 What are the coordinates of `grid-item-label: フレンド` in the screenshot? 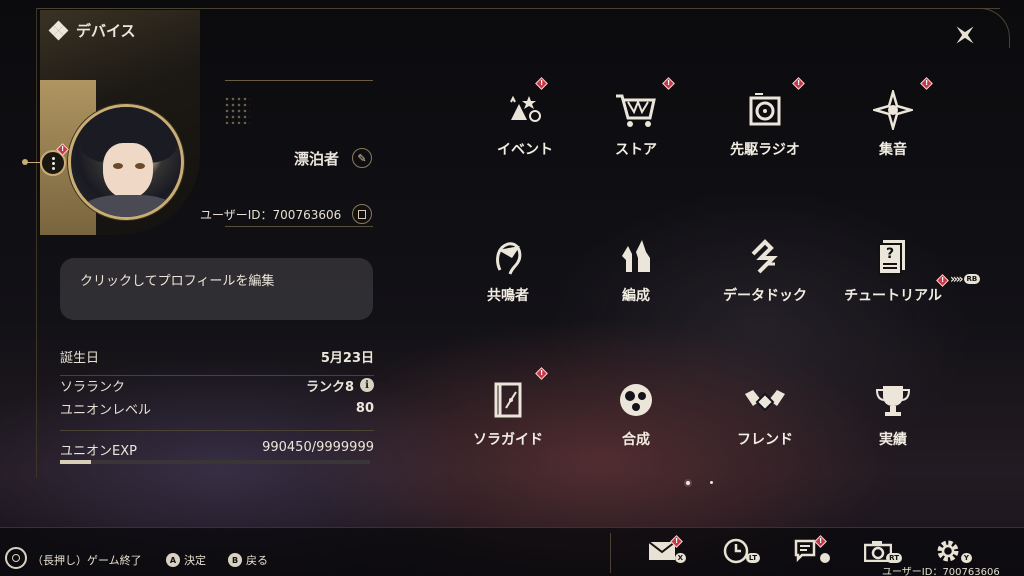 It's located at (765, 440).